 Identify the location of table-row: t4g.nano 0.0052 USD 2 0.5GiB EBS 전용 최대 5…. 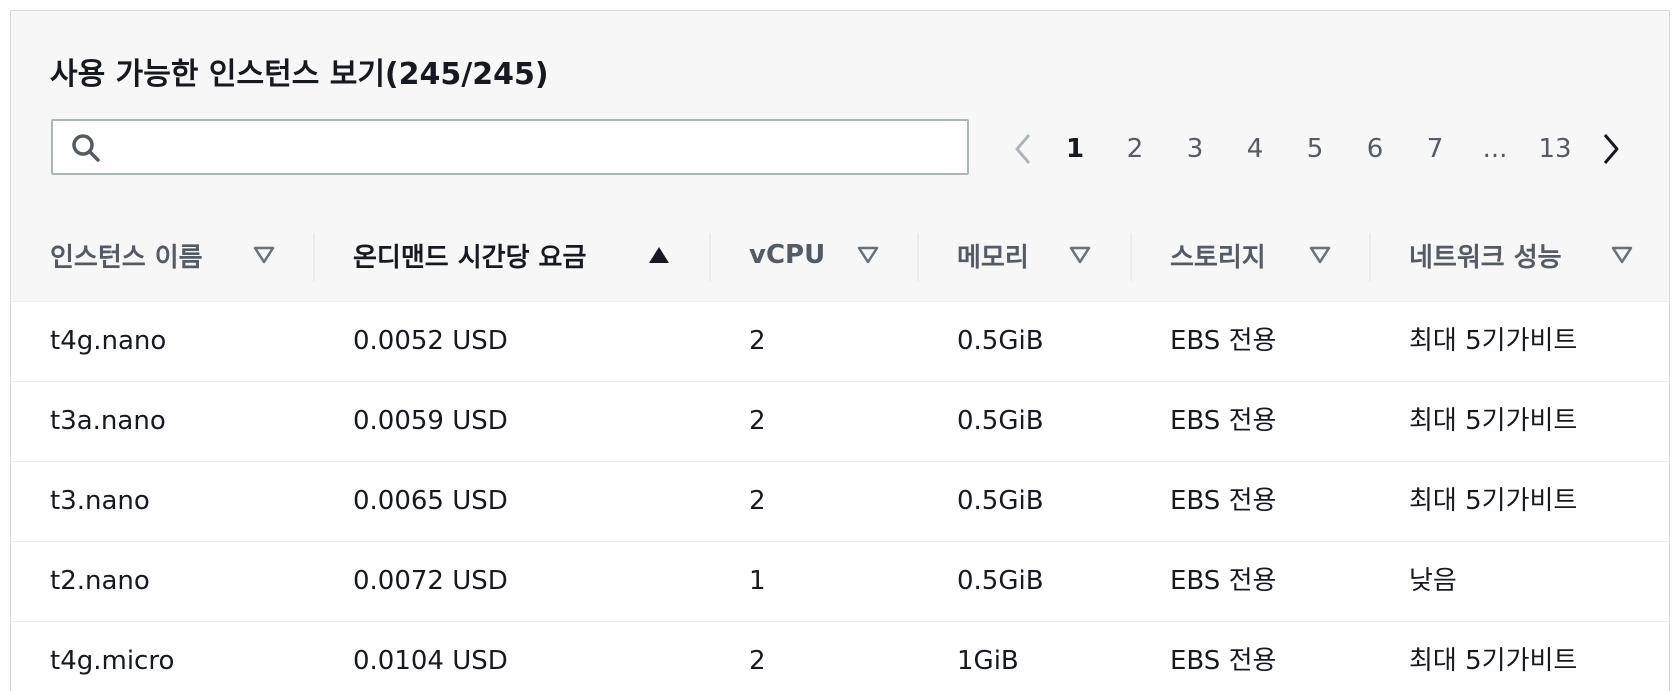
(840, 342).